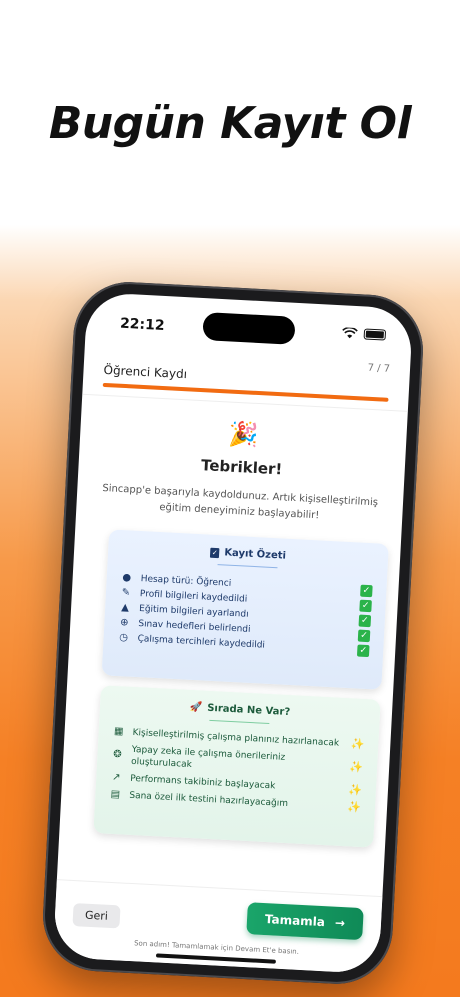 The image size is (460, 997). I want to click on calendar-clock-icon: ▦, so click(118, 731).